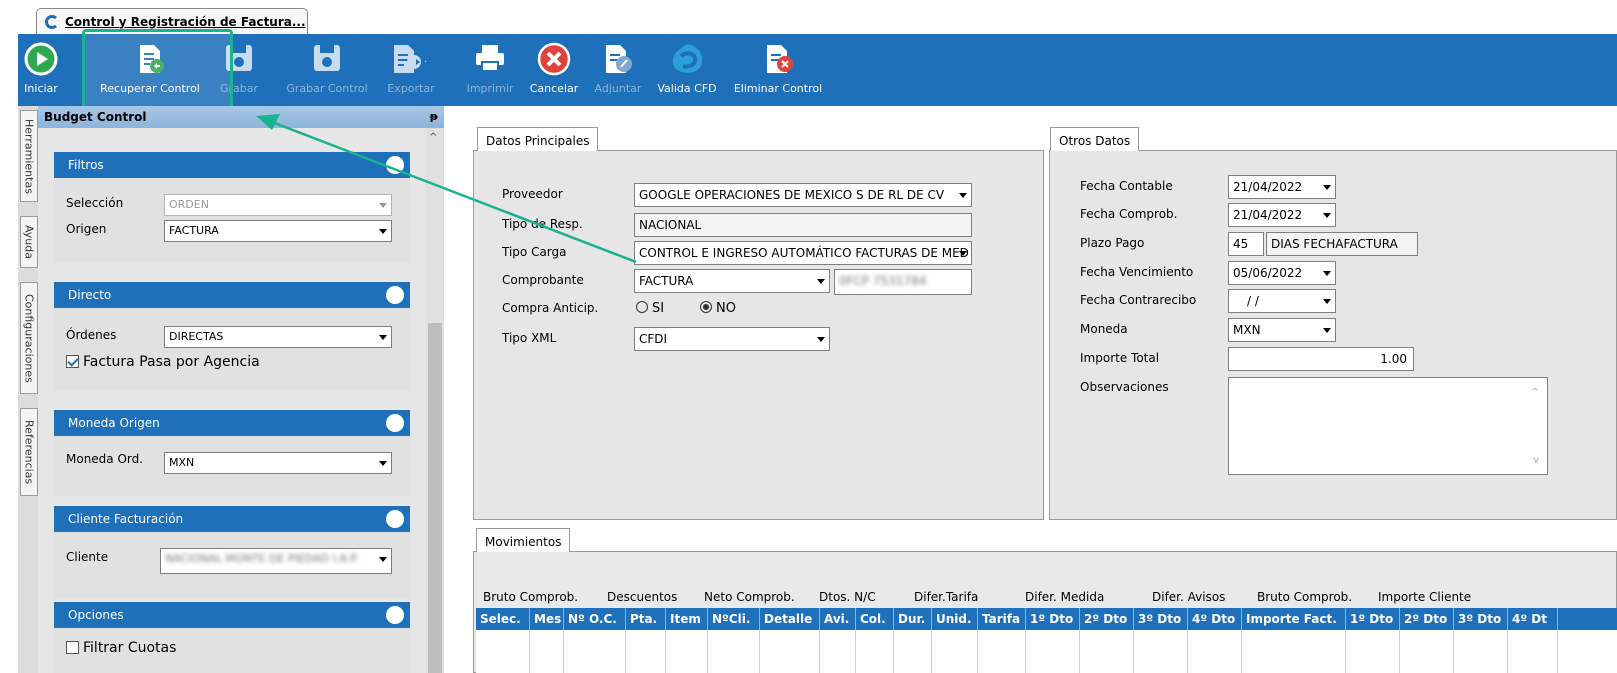  What do you see at coordinates (903, 282) in the screenshot?
I see `comprobante-number-input: 0FCP 7531784` at bounding box center [903, 282].